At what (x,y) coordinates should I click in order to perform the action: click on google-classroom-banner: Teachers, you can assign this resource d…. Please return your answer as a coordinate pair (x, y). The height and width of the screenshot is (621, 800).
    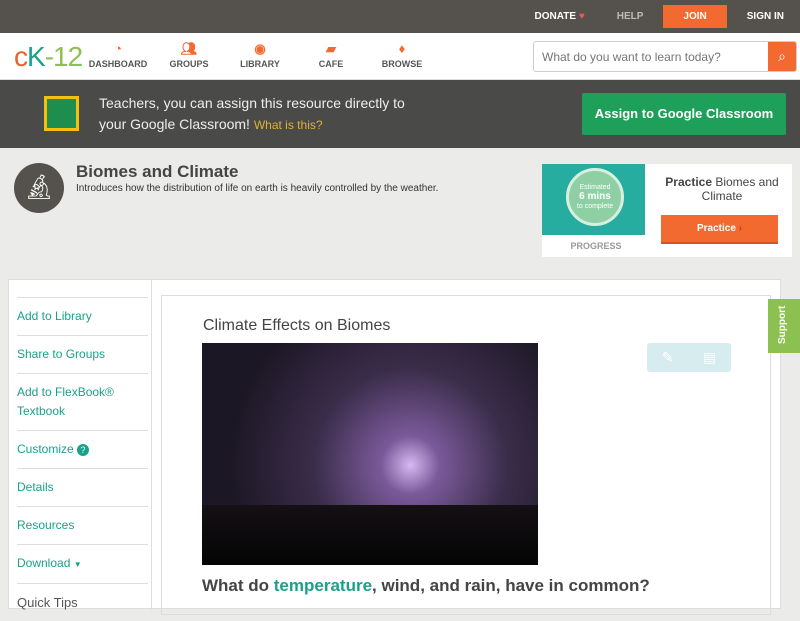
    Looking at the image, I should click on (400, 114).